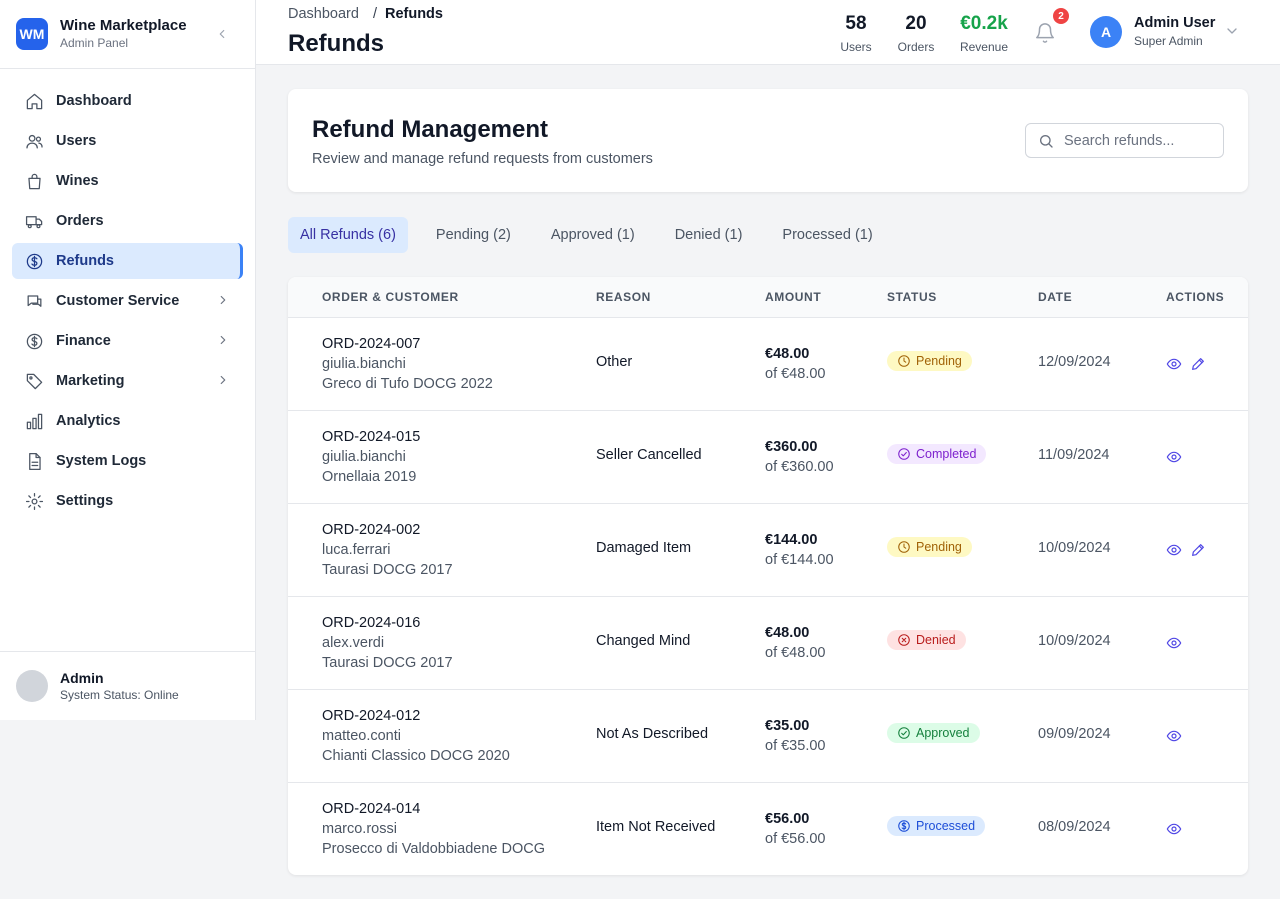 Image resolution: width=1280 pixels, height=899 pixels. Describe the element at coordinates (984, 47) in the screenshot. I see `stat-revenue-label: Revenue` at that location.